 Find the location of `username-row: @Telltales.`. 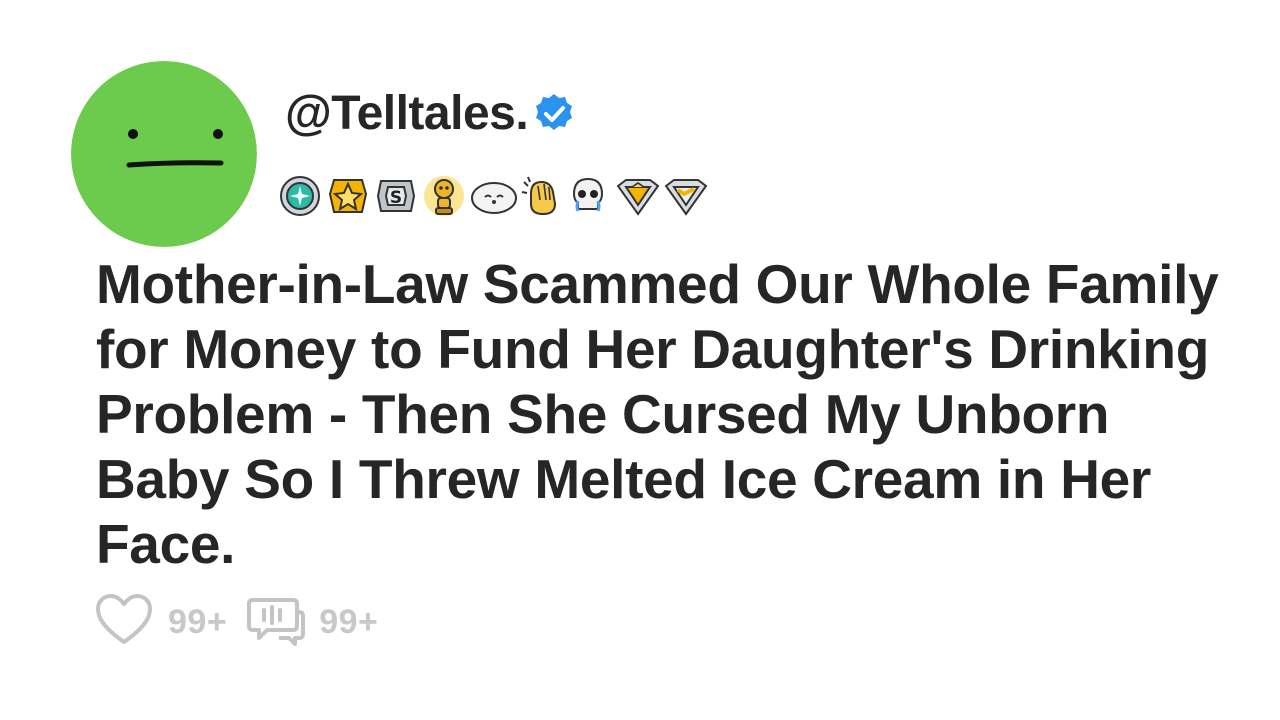

username-row: @Telltales. is located at coordinates (430, 114).